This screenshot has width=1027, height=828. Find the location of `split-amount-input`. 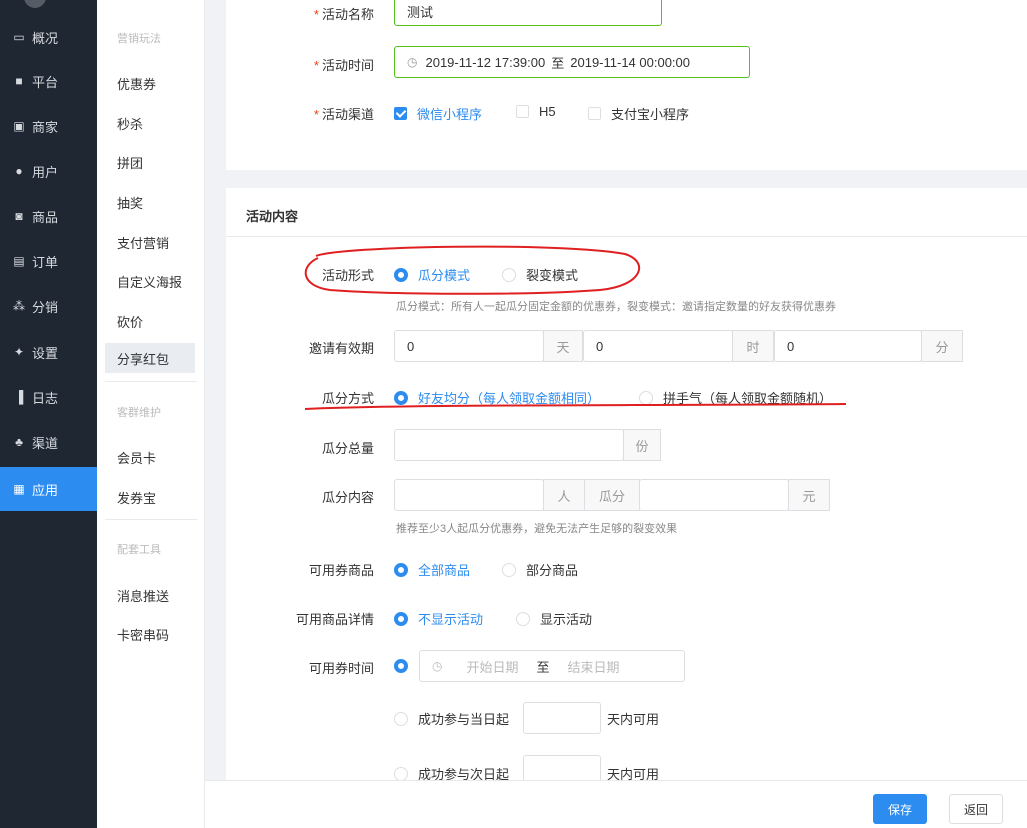

split-amount-input is located at coordinates (714, 495).